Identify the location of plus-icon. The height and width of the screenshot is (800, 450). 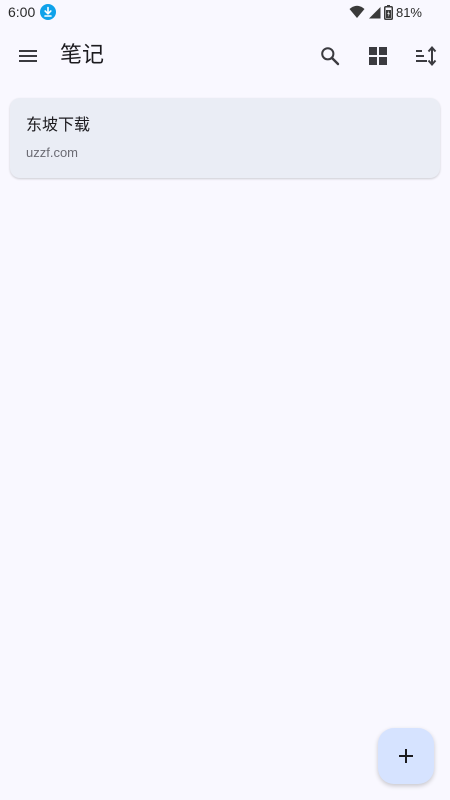
(406, 756).